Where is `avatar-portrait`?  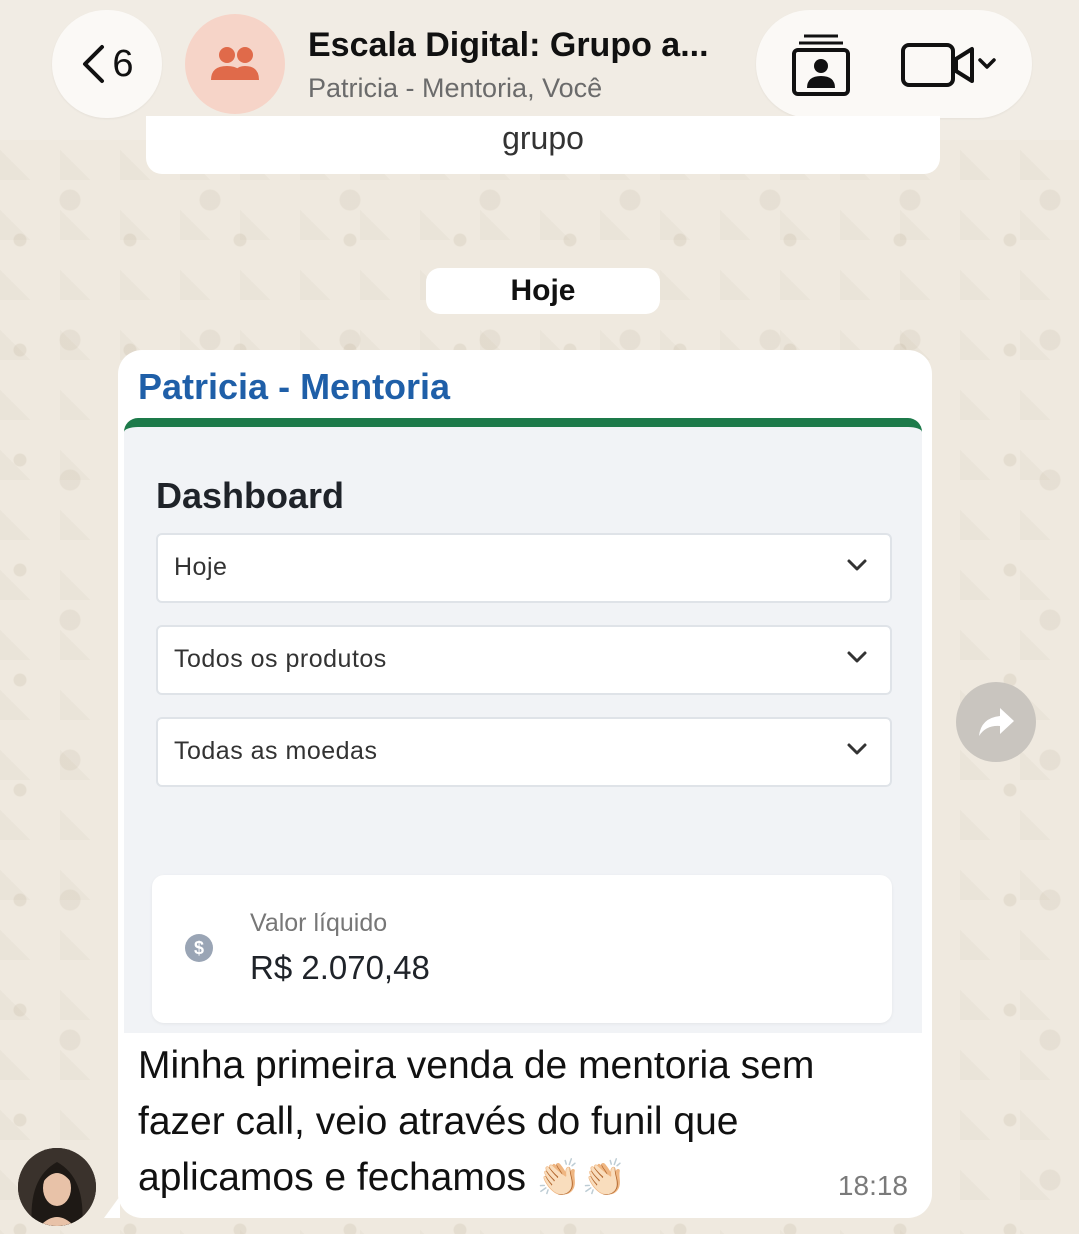 avatar-portrait is located at coordinates (57, 1187).